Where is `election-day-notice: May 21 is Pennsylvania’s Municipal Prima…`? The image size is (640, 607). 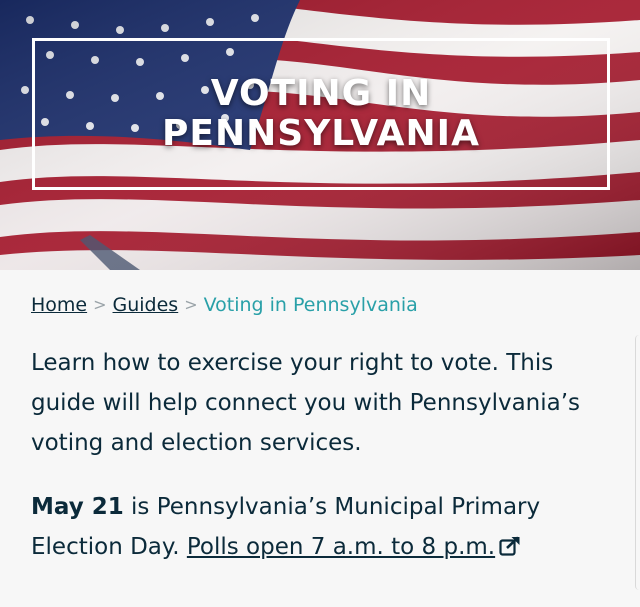
election-day-notice: May 21 is Pennsylvania’s Municipal Prima… is located at coordinates (321, 528).